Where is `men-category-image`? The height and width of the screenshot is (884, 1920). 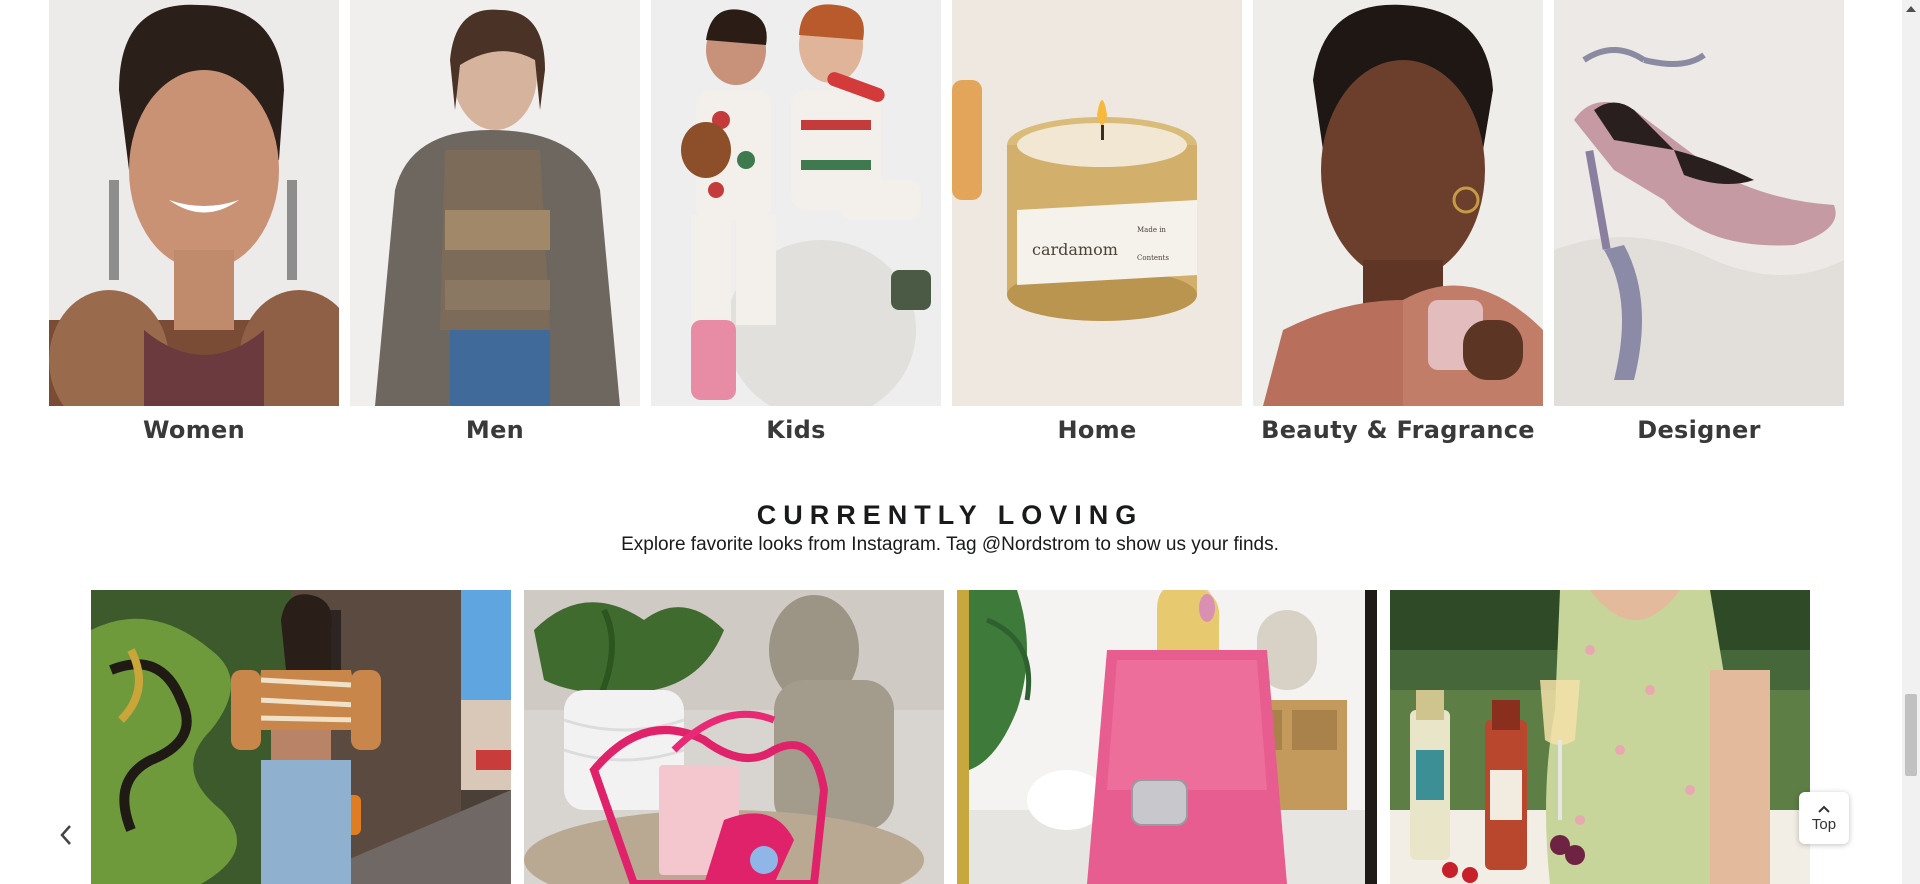 men-category-image is located at coordinates (495, 203).